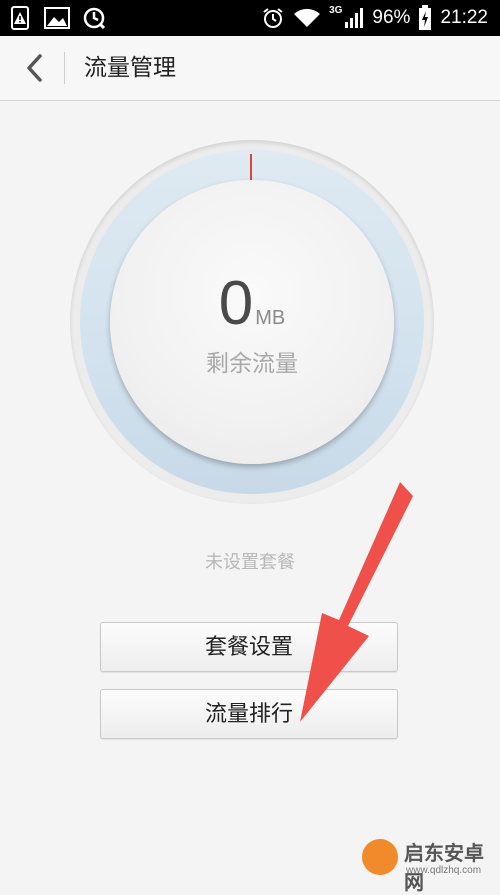 The width and height of the screenshot is (500, 895). What do you see at coordinates (94, 18) in the screenshot?
I see `sync-icon` at bounding box center [94, 18].